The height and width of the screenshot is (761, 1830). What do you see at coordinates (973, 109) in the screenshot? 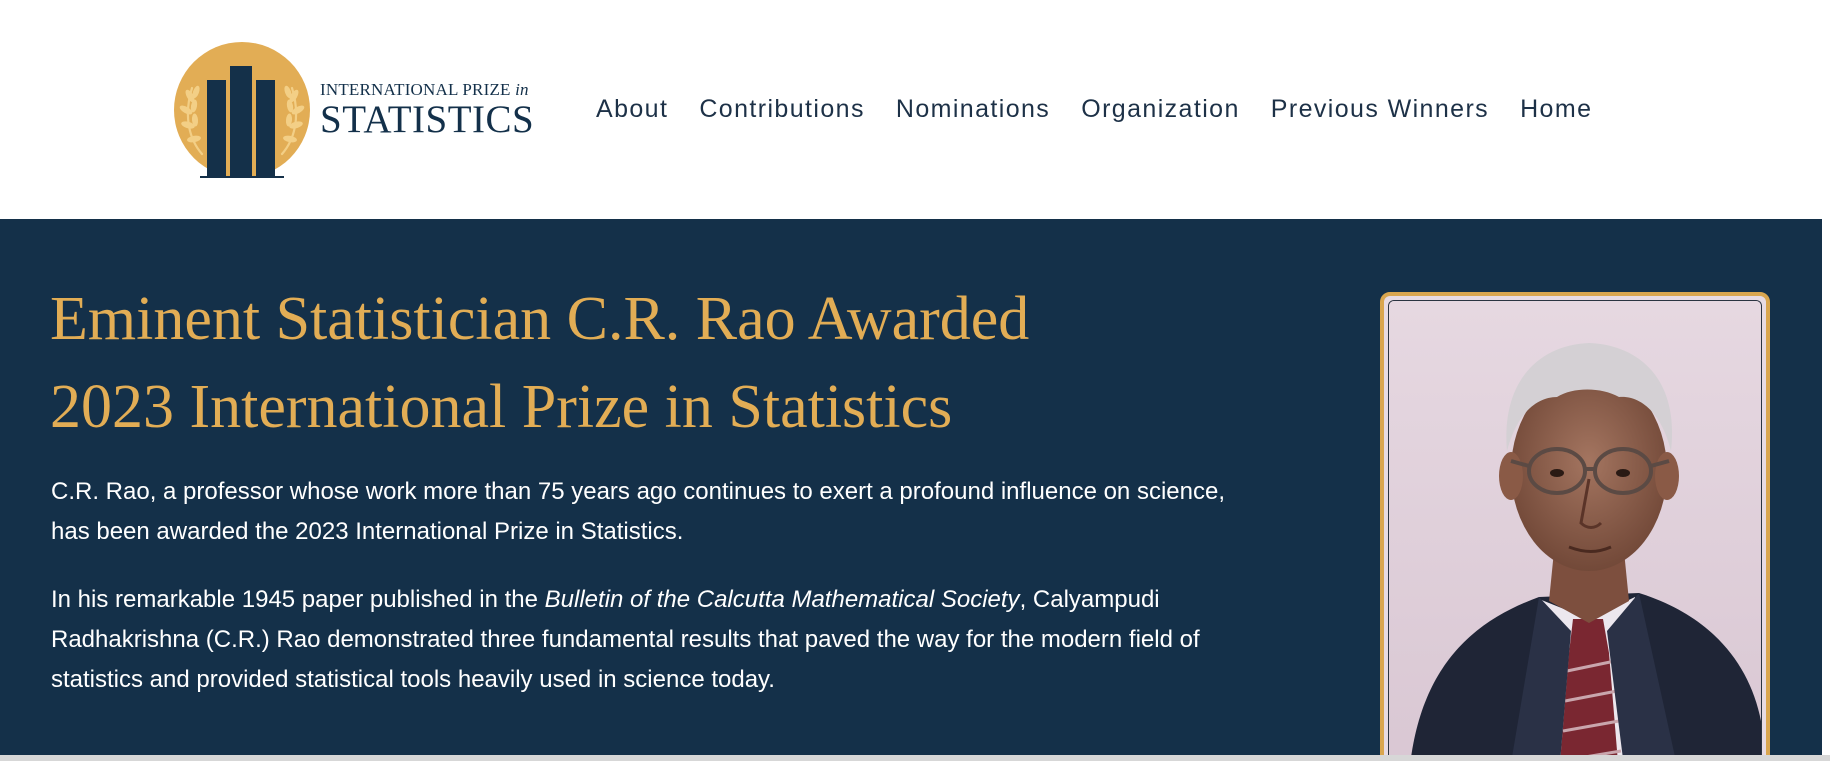
I see `nav-nominations: Nominations` at bounding box center [973, 109].